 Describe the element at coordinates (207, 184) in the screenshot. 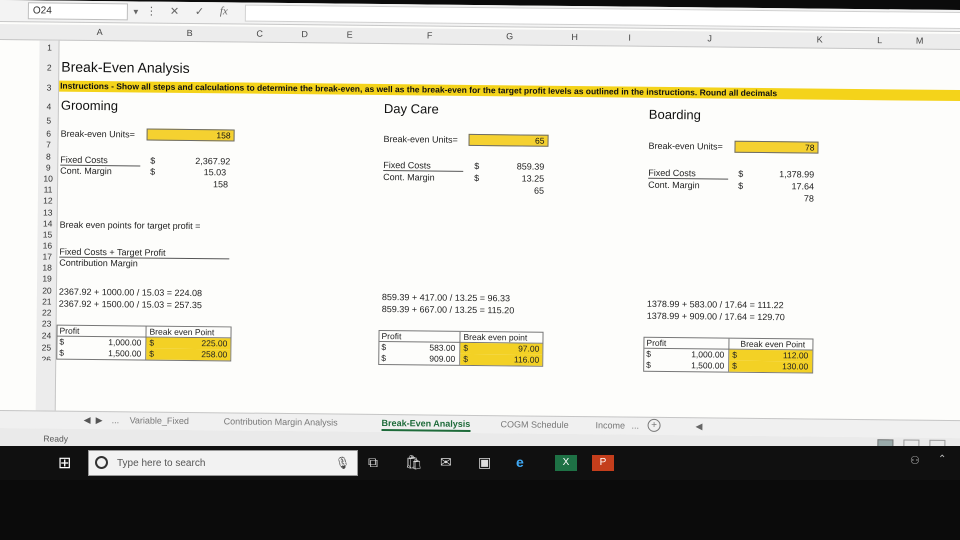

I see `grooming-result-value: 158` at that location.